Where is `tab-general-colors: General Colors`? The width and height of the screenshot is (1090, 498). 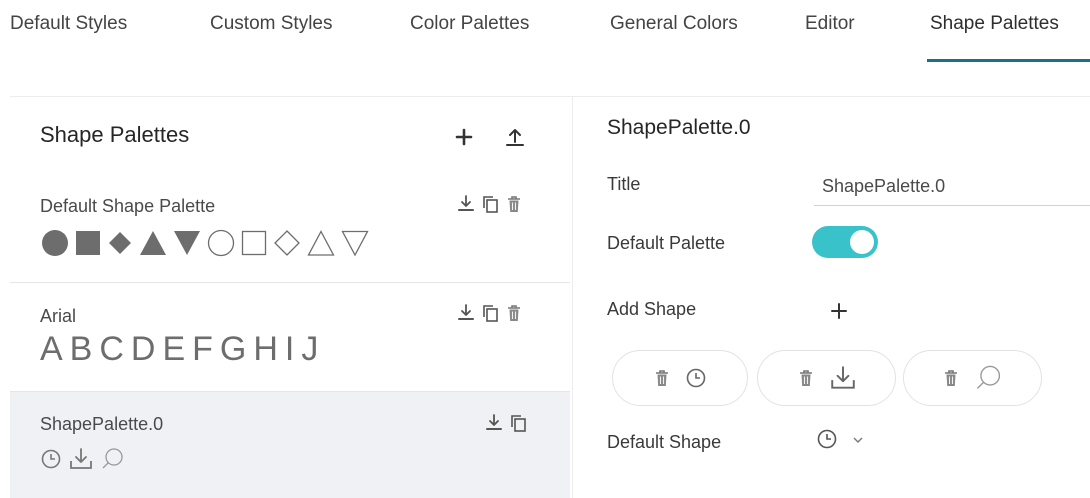 tab-general-colors: General Colors is located at coordinates (674, 24).